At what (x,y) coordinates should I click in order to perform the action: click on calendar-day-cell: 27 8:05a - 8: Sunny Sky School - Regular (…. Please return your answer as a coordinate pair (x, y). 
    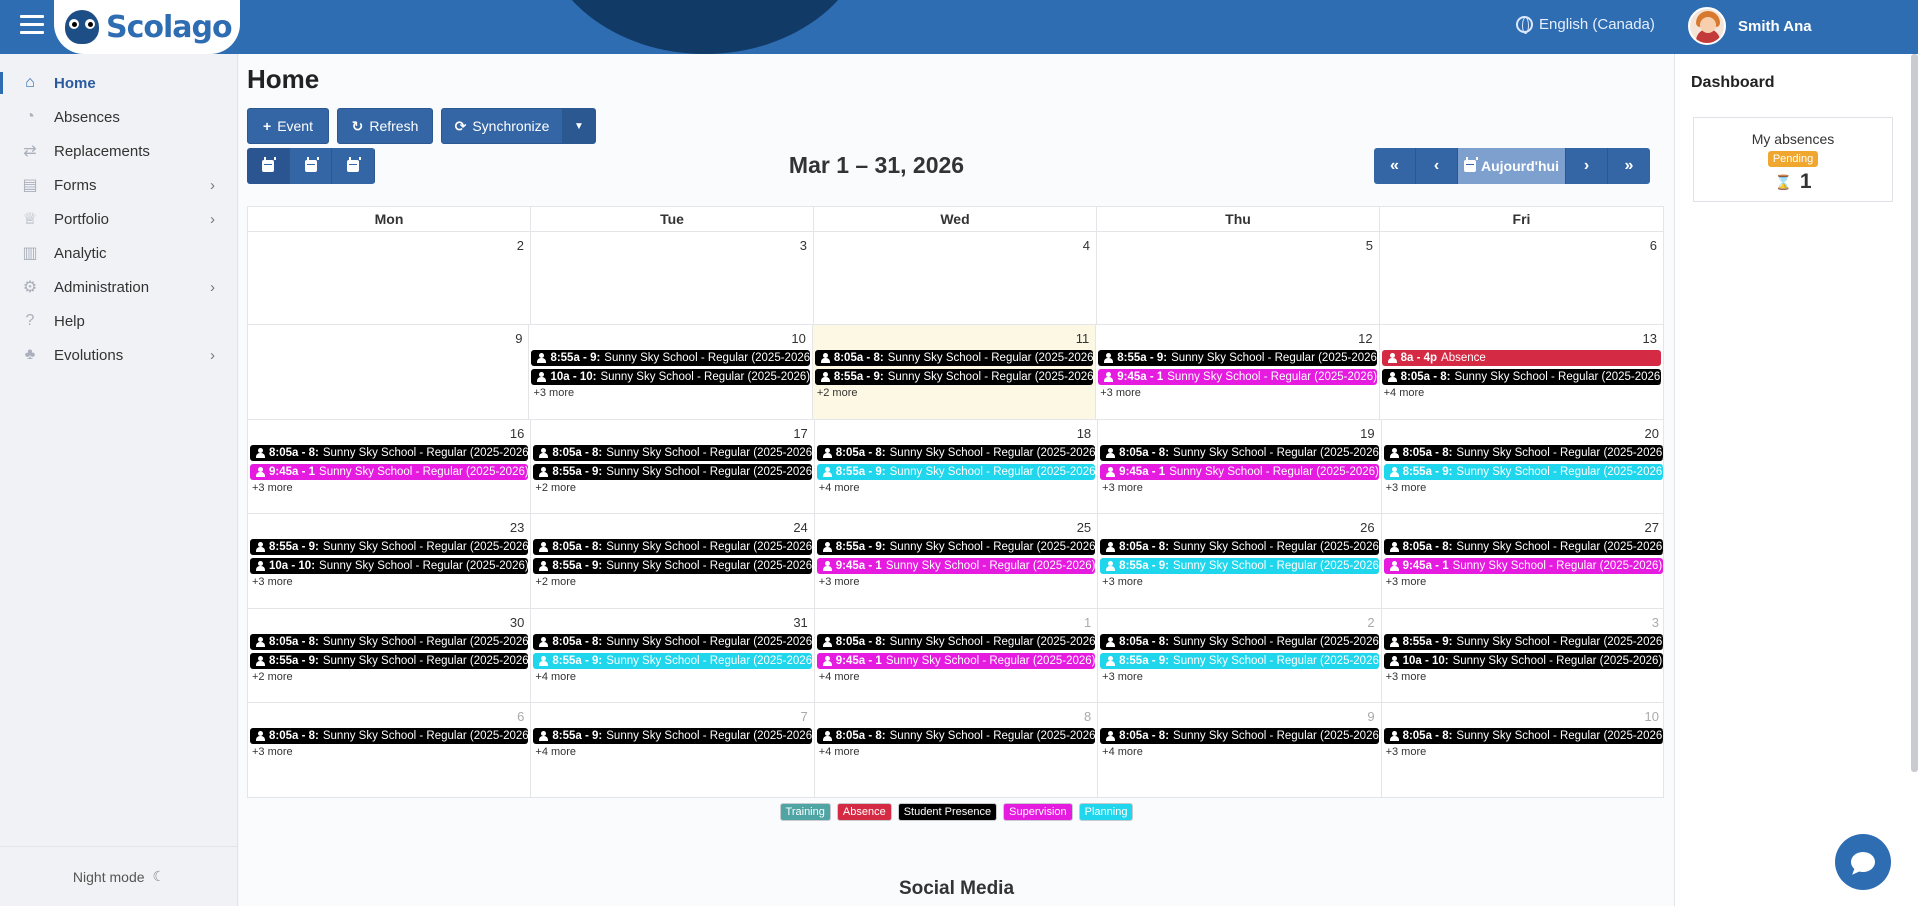
    Looking at the image, I should click on (1523, 561).